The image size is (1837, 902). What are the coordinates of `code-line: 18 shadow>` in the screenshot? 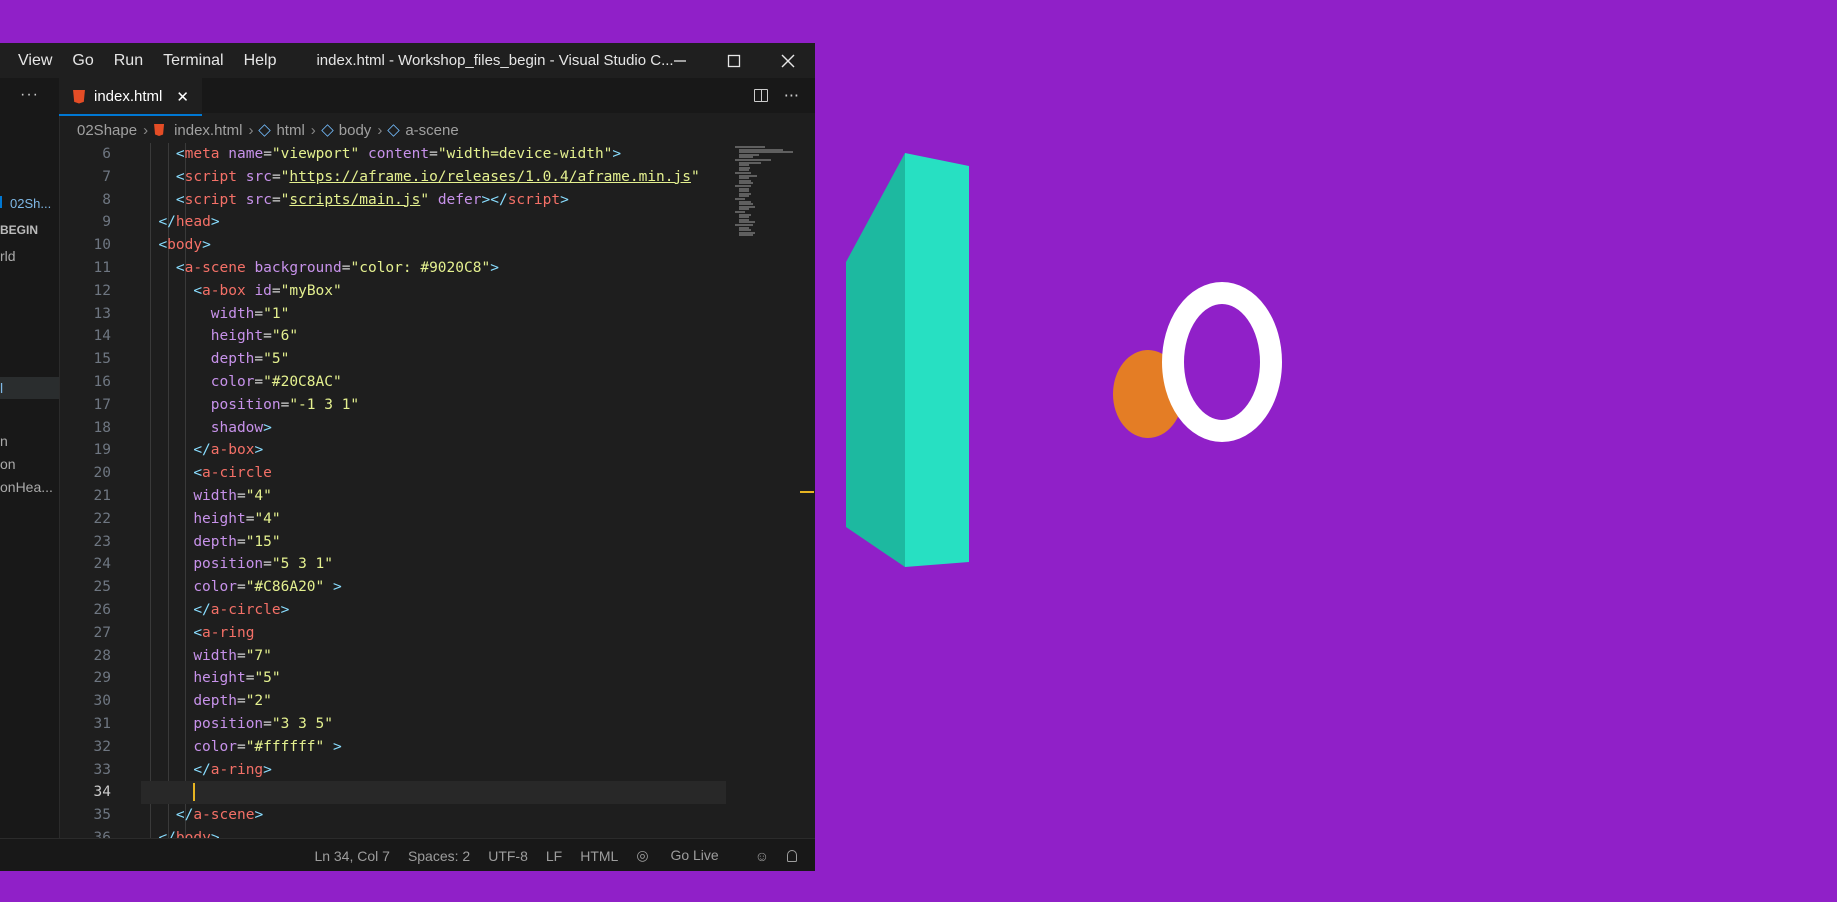 It's located at (392, 428).